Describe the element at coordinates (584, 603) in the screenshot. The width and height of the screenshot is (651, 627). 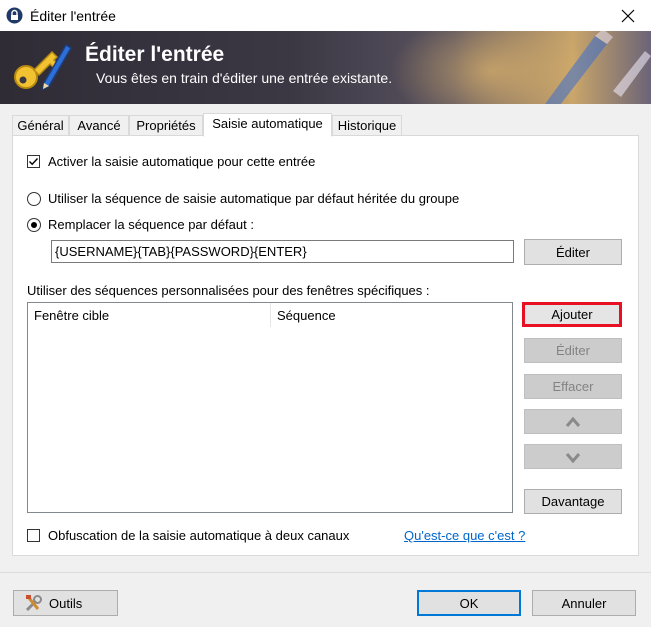
I see `cancel-button: Annuler` at that location.